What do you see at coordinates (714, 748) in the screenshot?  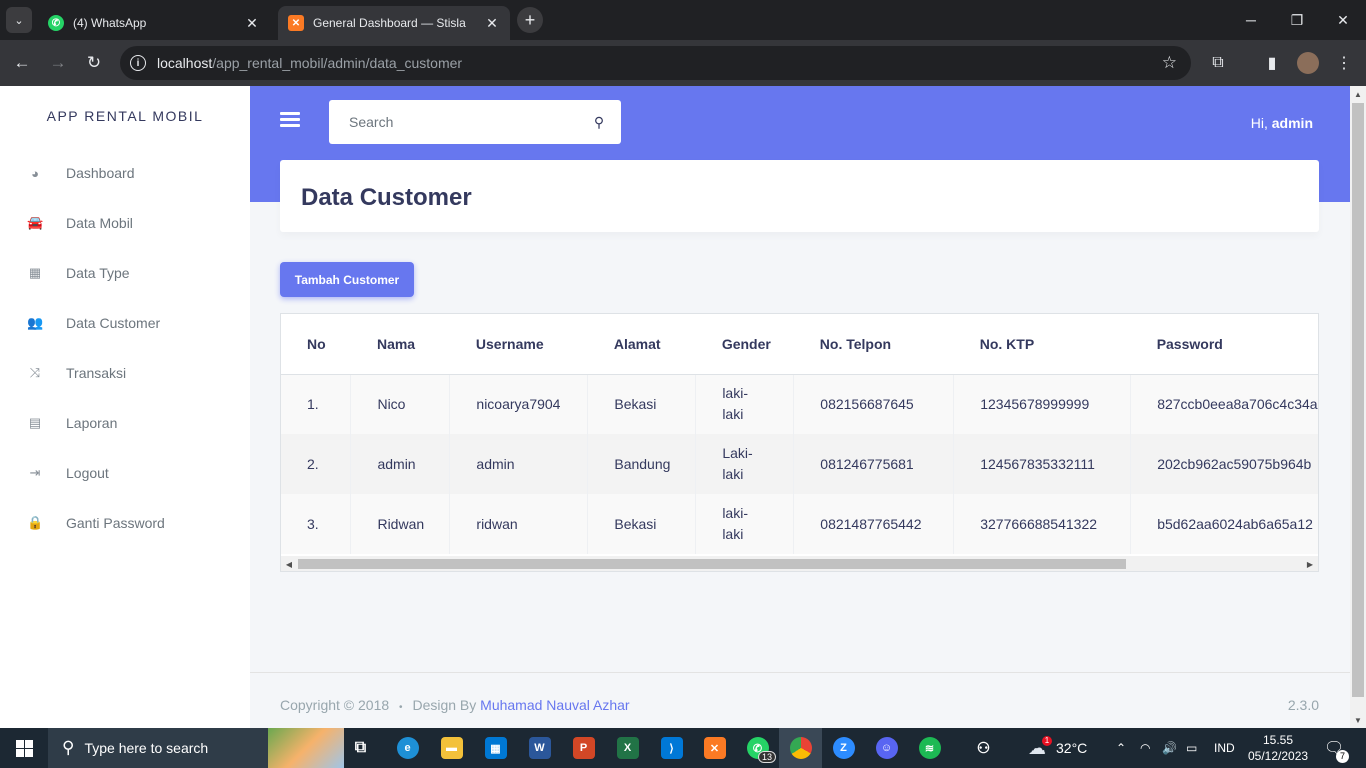 I see `xampp-icon: ✕` at bounding box center [714, 748].